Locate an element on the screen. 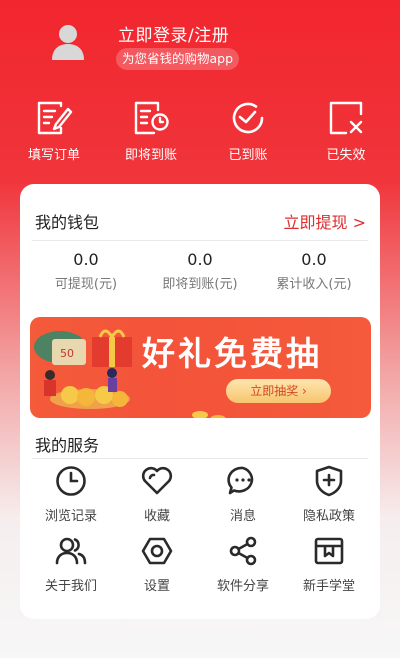 The image size is (400, 658). stat-total-income: 0.0 累计收入(元) is located at coordinates (314, 271).